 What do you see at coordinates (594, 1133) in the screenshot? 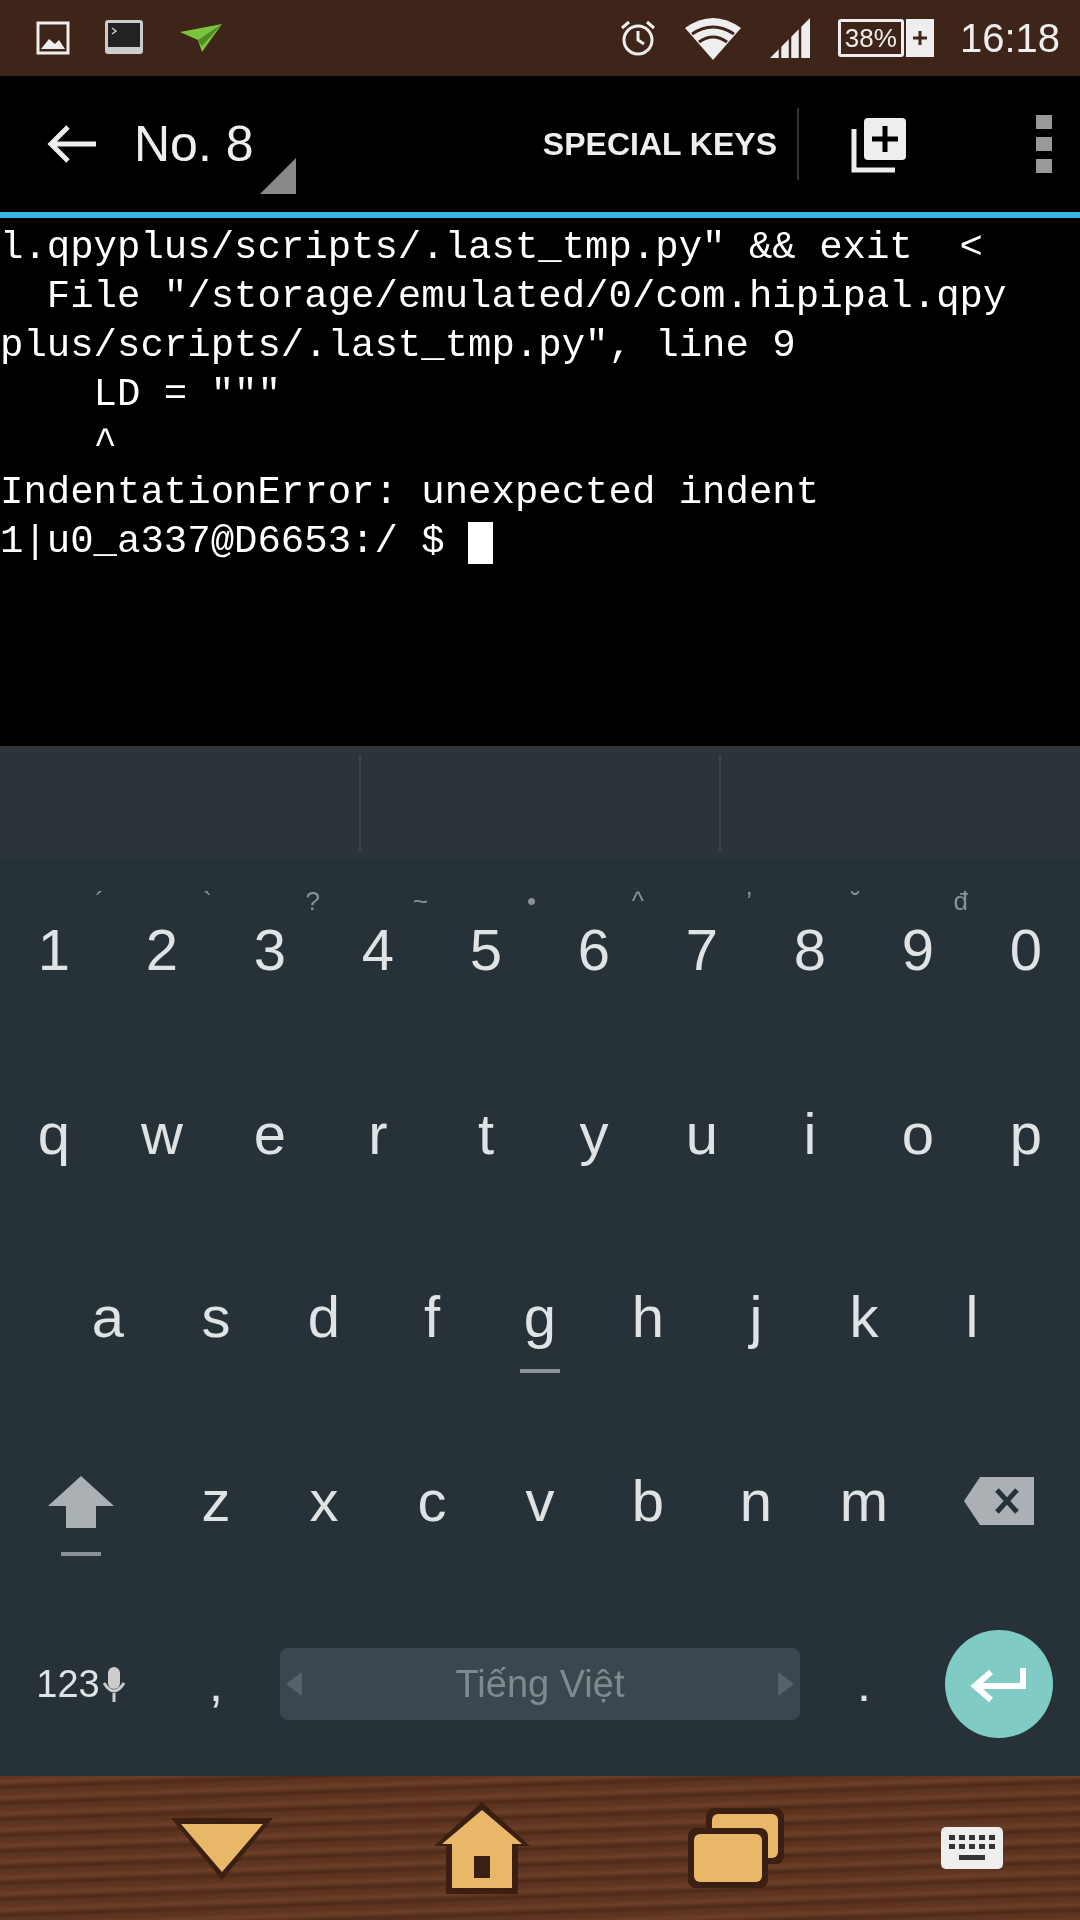
I see `keyboard-key: y` at bounding box center [594, 1133].